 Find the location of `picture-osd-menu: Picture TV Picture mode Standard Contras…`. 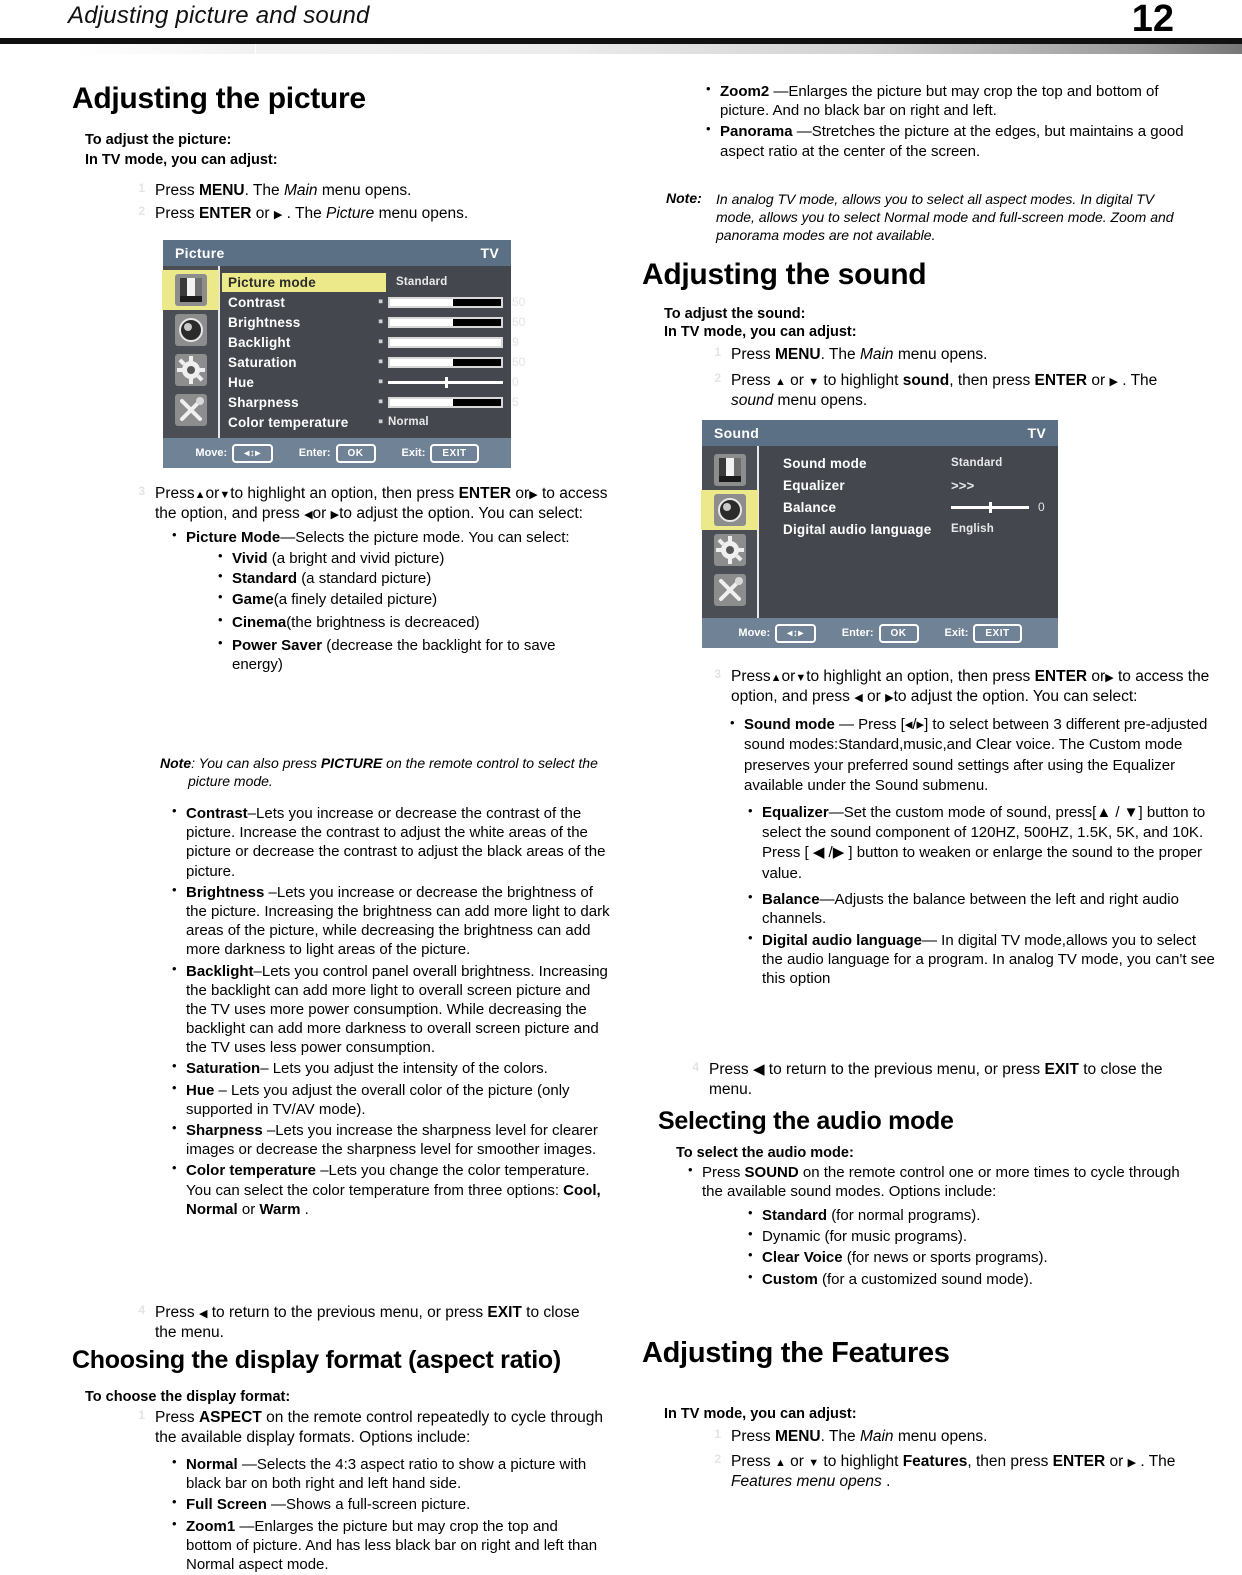

picture-osd-menu: Picture TV Picture mode Standard Contras… is located at coordinates (343, 354).